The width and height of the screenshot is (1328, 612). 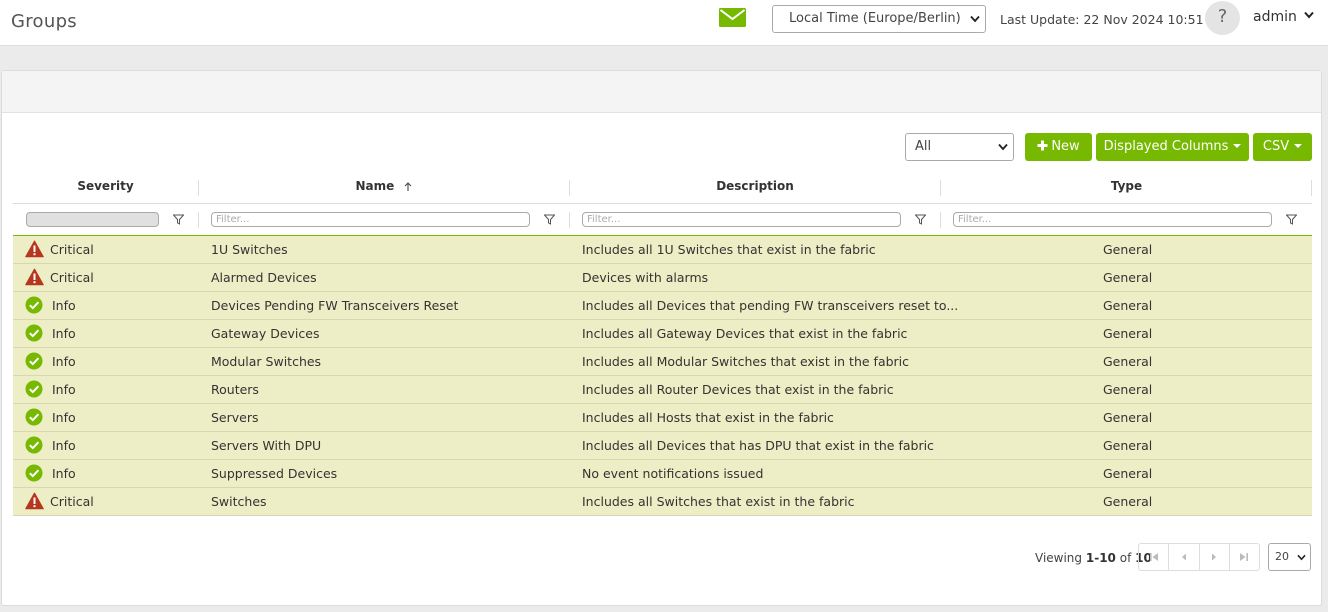 I want to click on plus-icon, so click(x=1042, y=145).